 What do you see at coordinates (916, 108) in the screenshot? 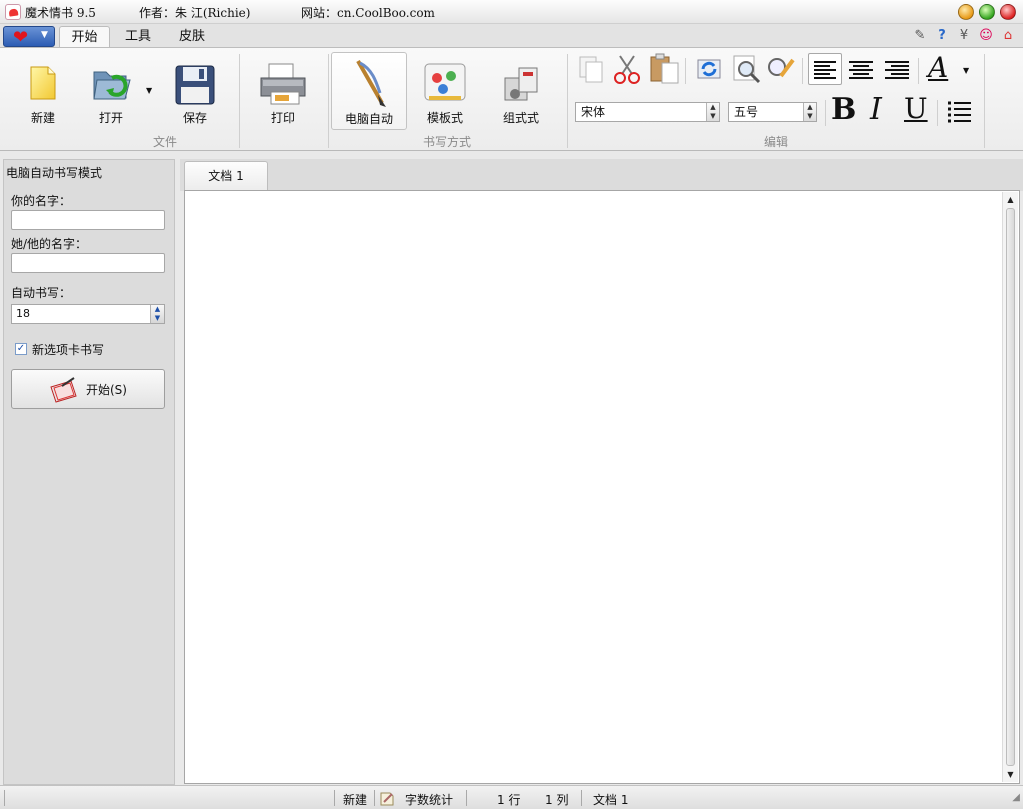
I see `underline-button: U` at bounding box center [916, 108].